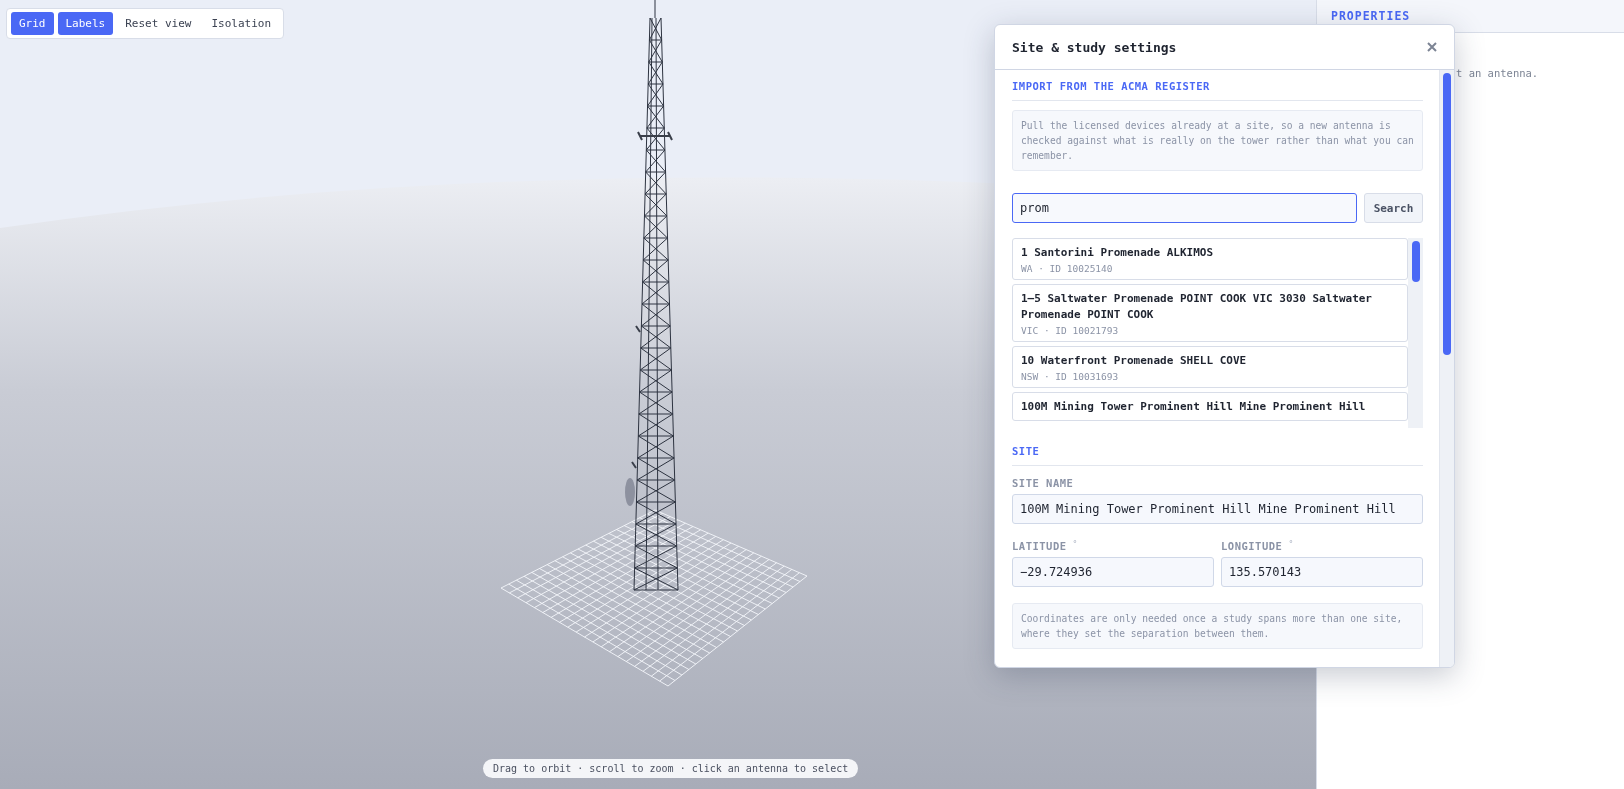 The image size is (1624, 789). Describe the element at coordinates (1113, 572) in the screenshot. I see `latitude-field: −29.724936` at that location.